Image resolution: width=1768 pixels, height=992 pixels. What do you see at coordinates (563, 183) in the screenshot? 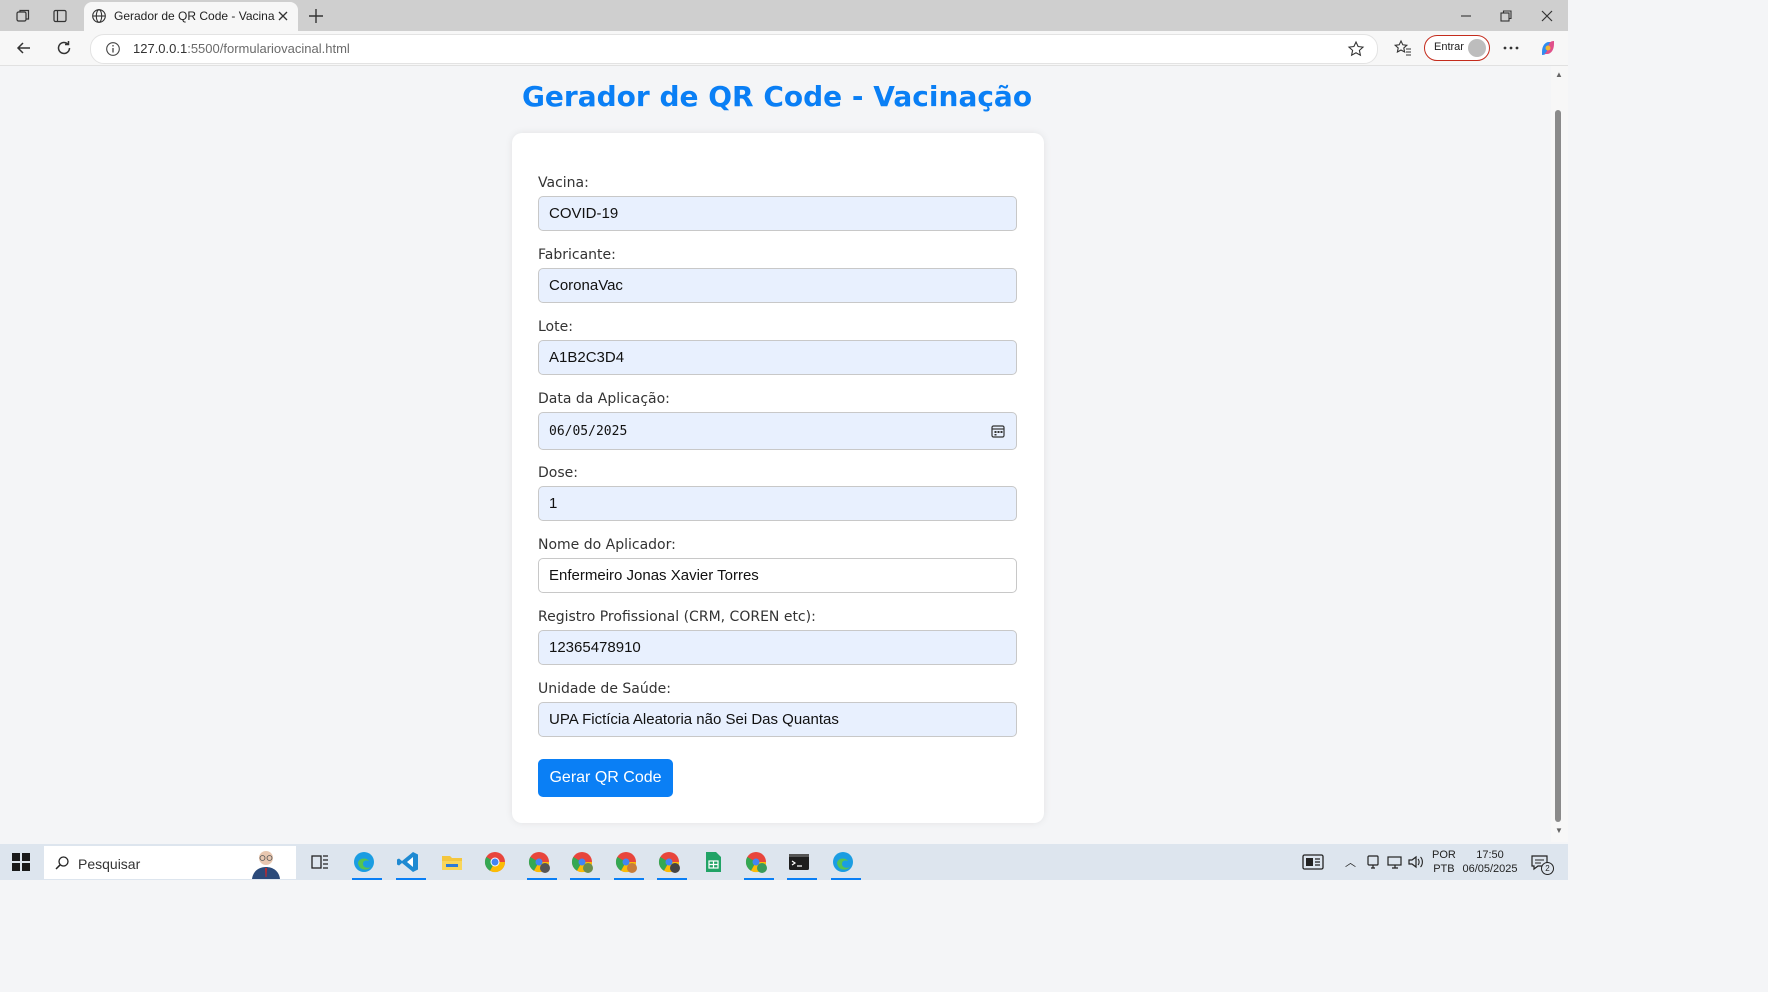
I see `vacina-label: Vacina:` at bounding box center [563, 183].